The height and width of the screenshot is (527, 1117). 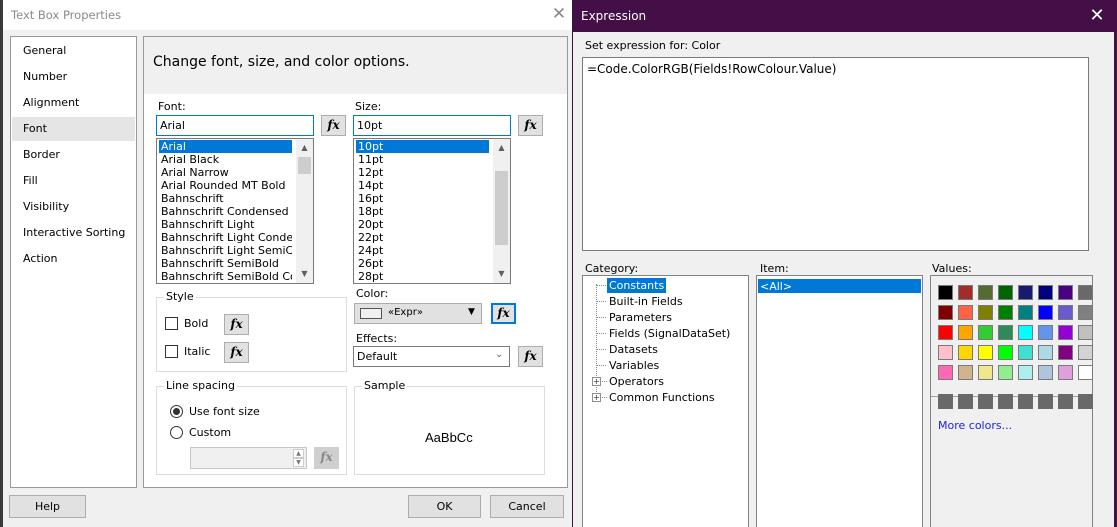 I want to click on spin-down-icon: ▼, so click(x=298, y=462).